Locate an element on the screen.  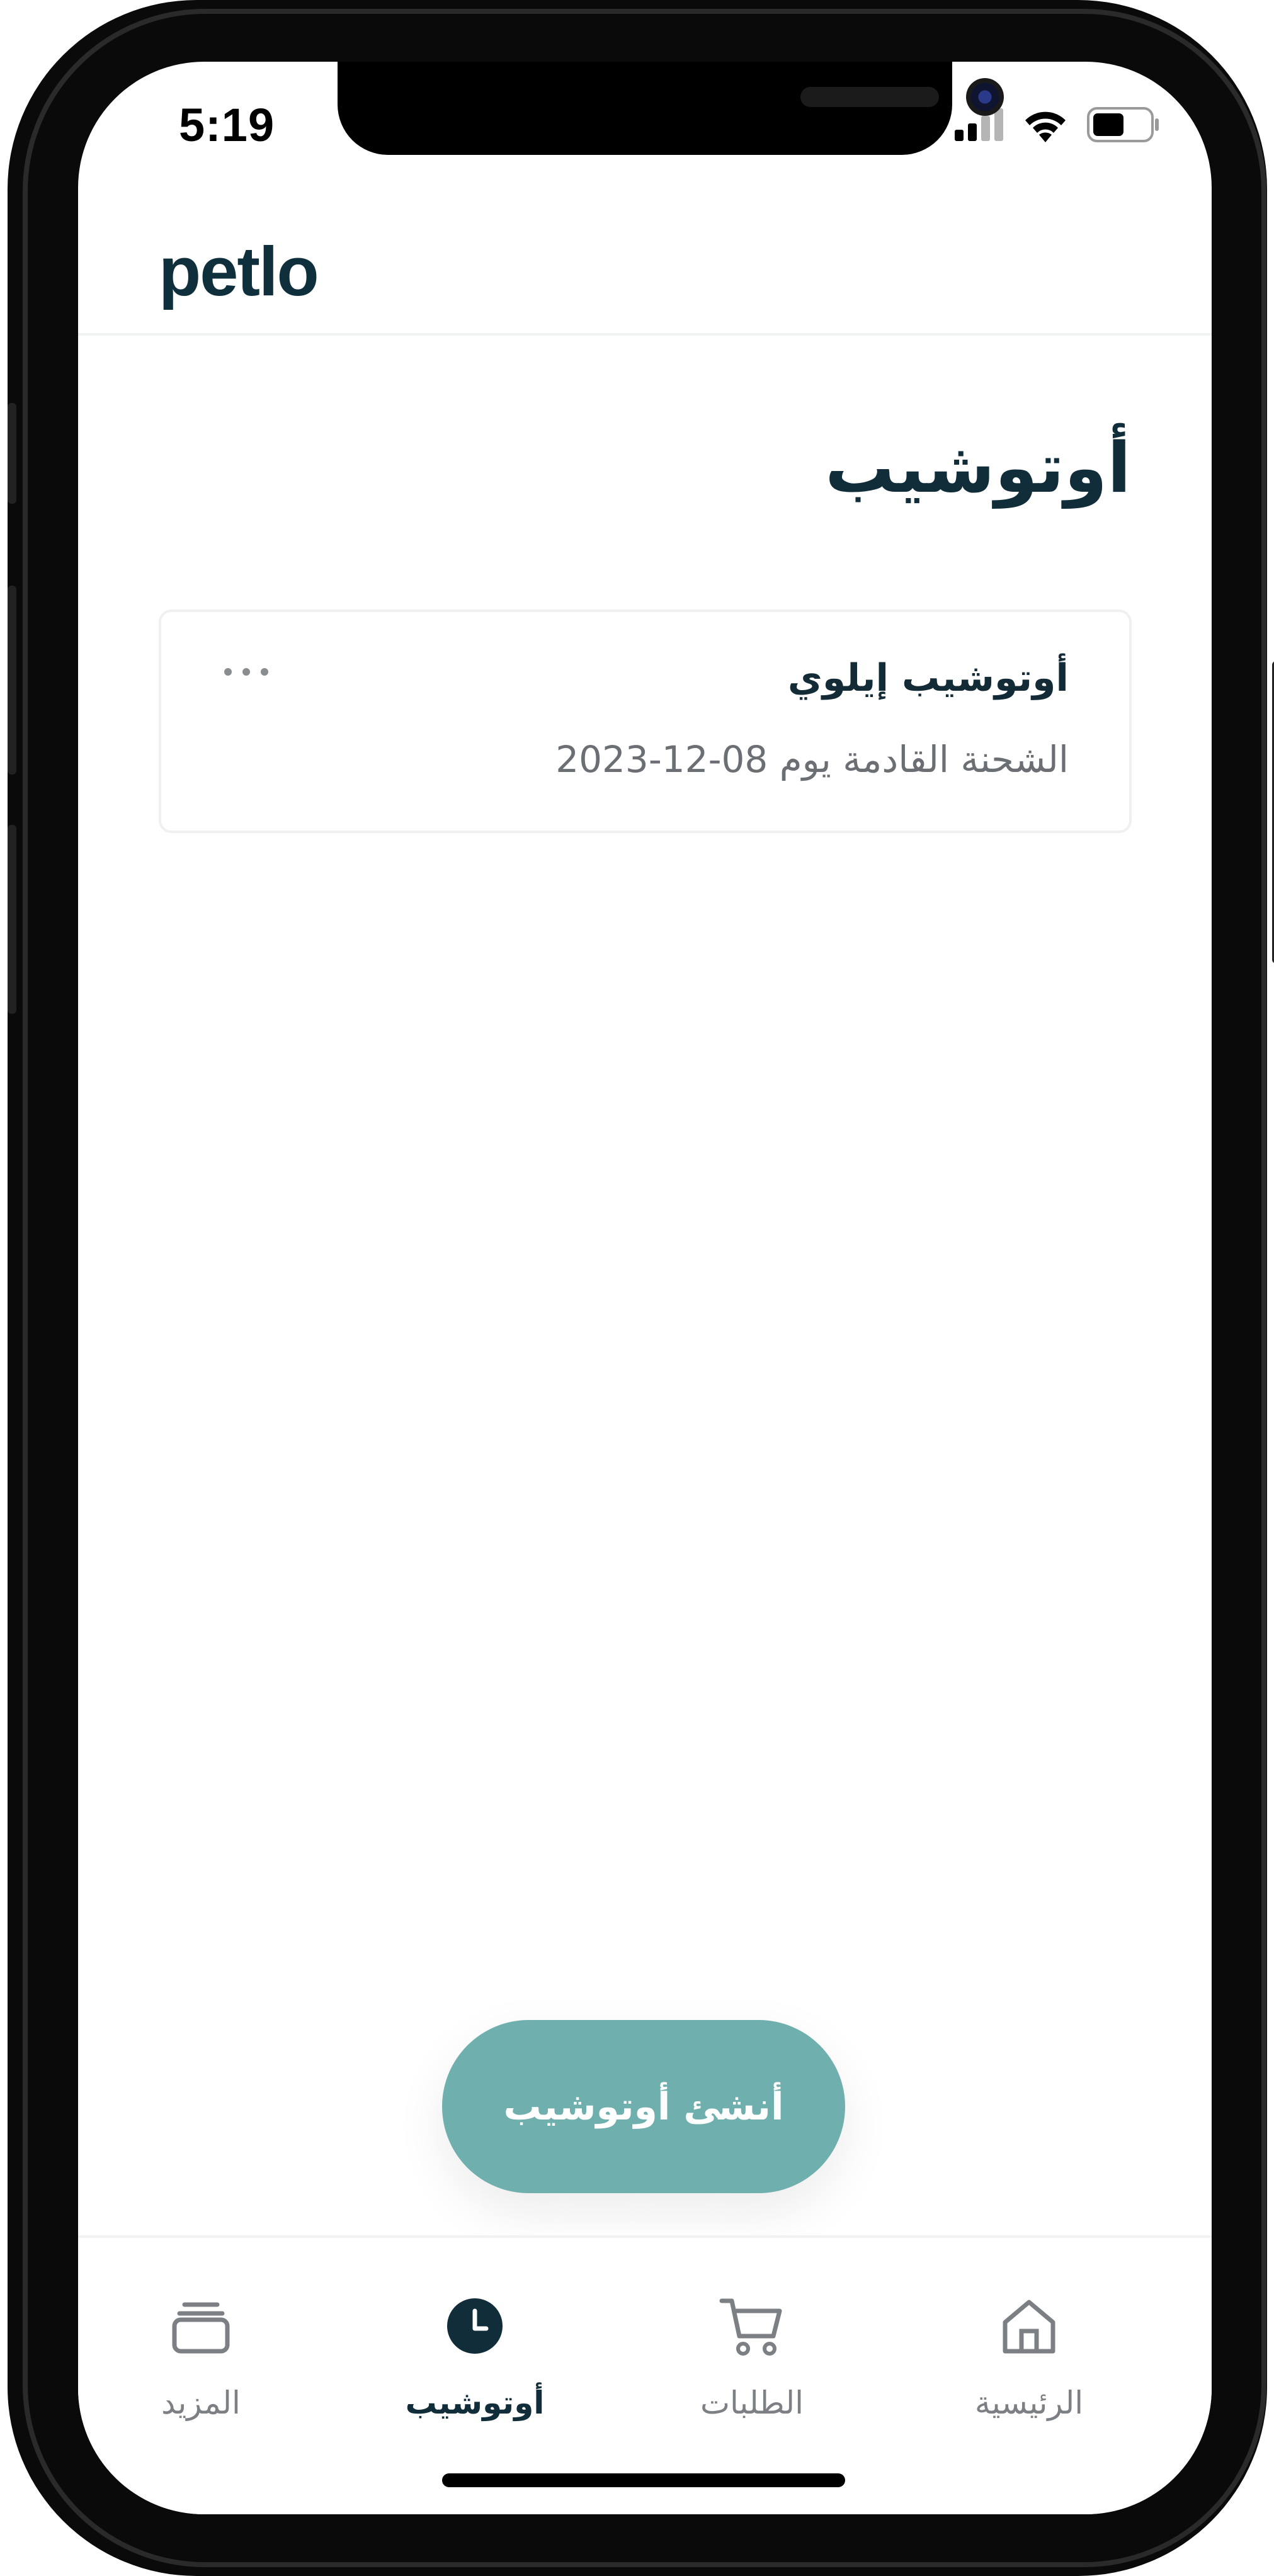
nav-item-orders: الطلبات is located at coordinates (751, 2356).